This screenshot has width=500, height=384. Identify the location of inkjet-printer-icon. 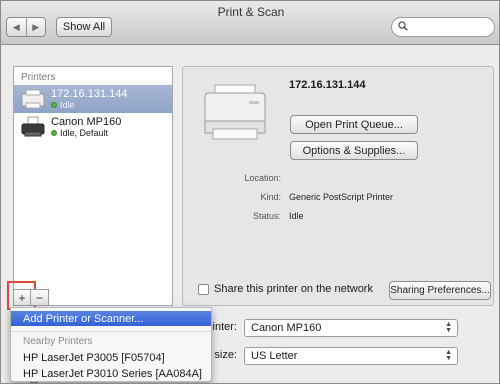
(33, 126).